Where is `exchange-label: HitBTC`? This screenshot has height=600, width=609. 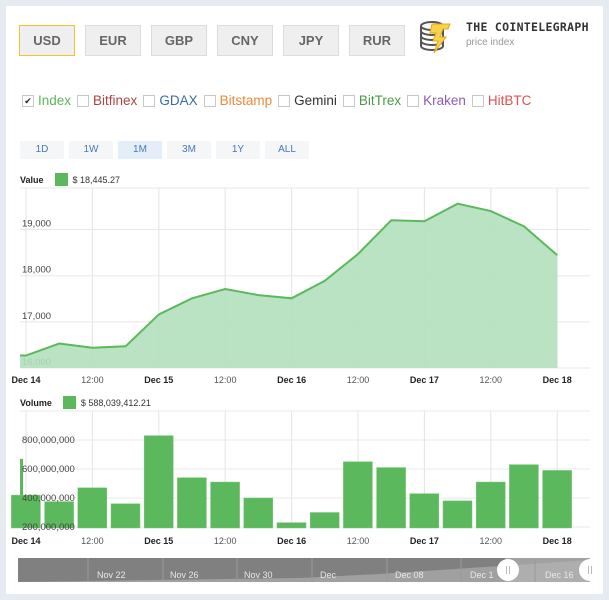 exchange-label: HitBTC is located at coordinates (509, 100).